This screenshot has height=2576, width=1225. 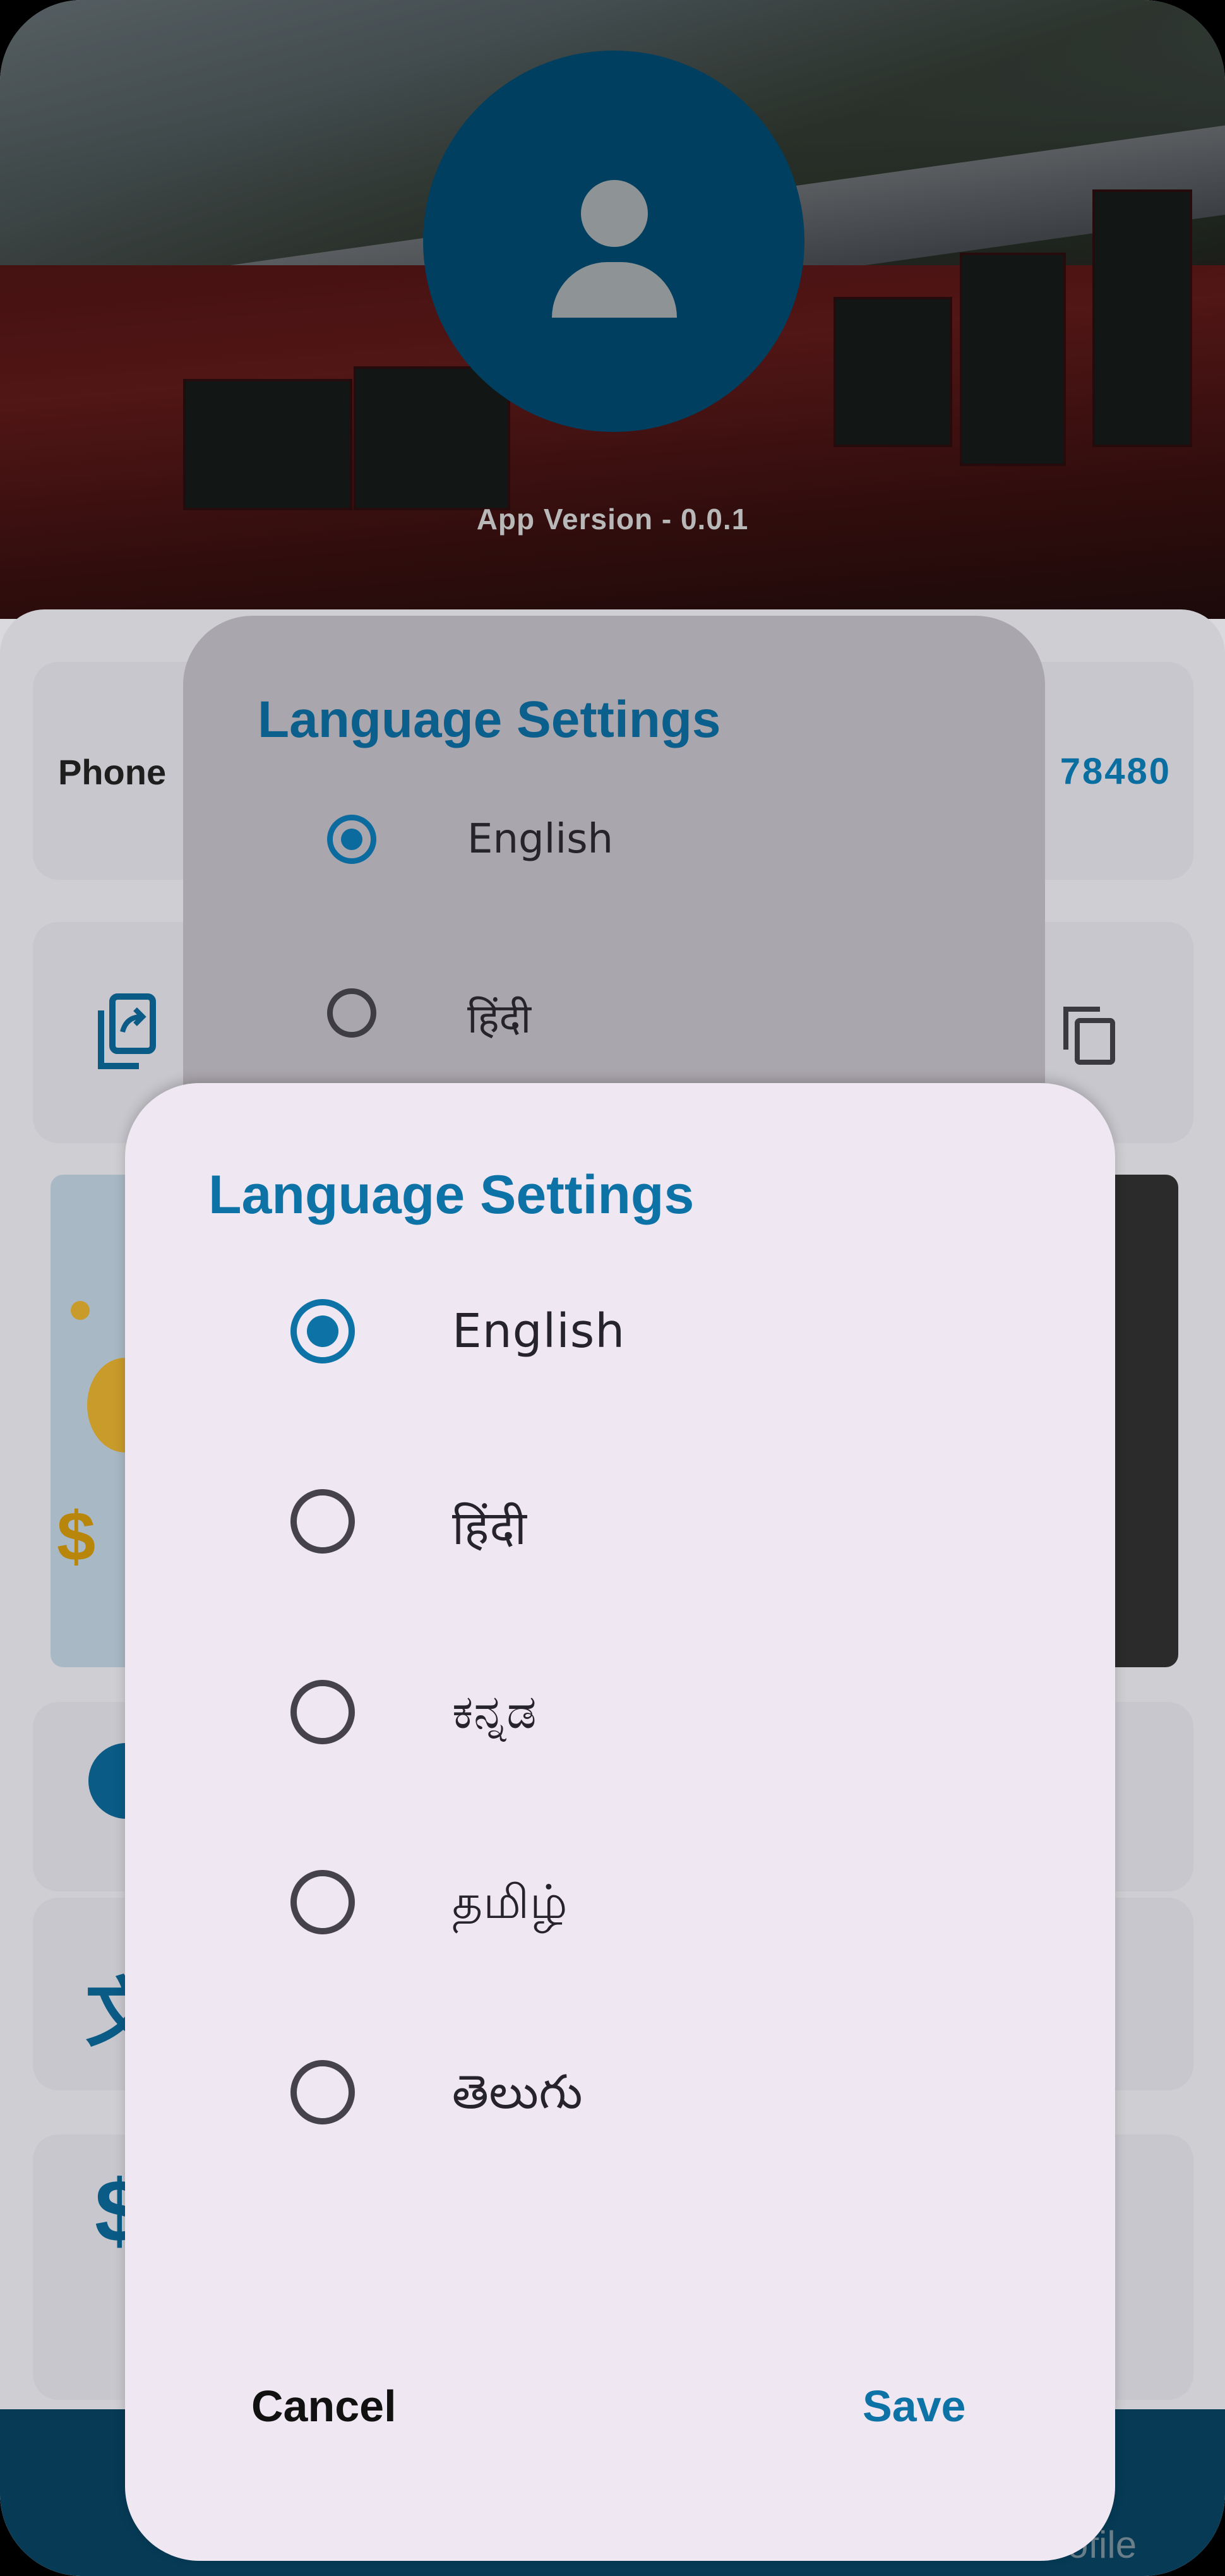 I want to click on cancel-button: Cancel, so click(x=324, y=2406).